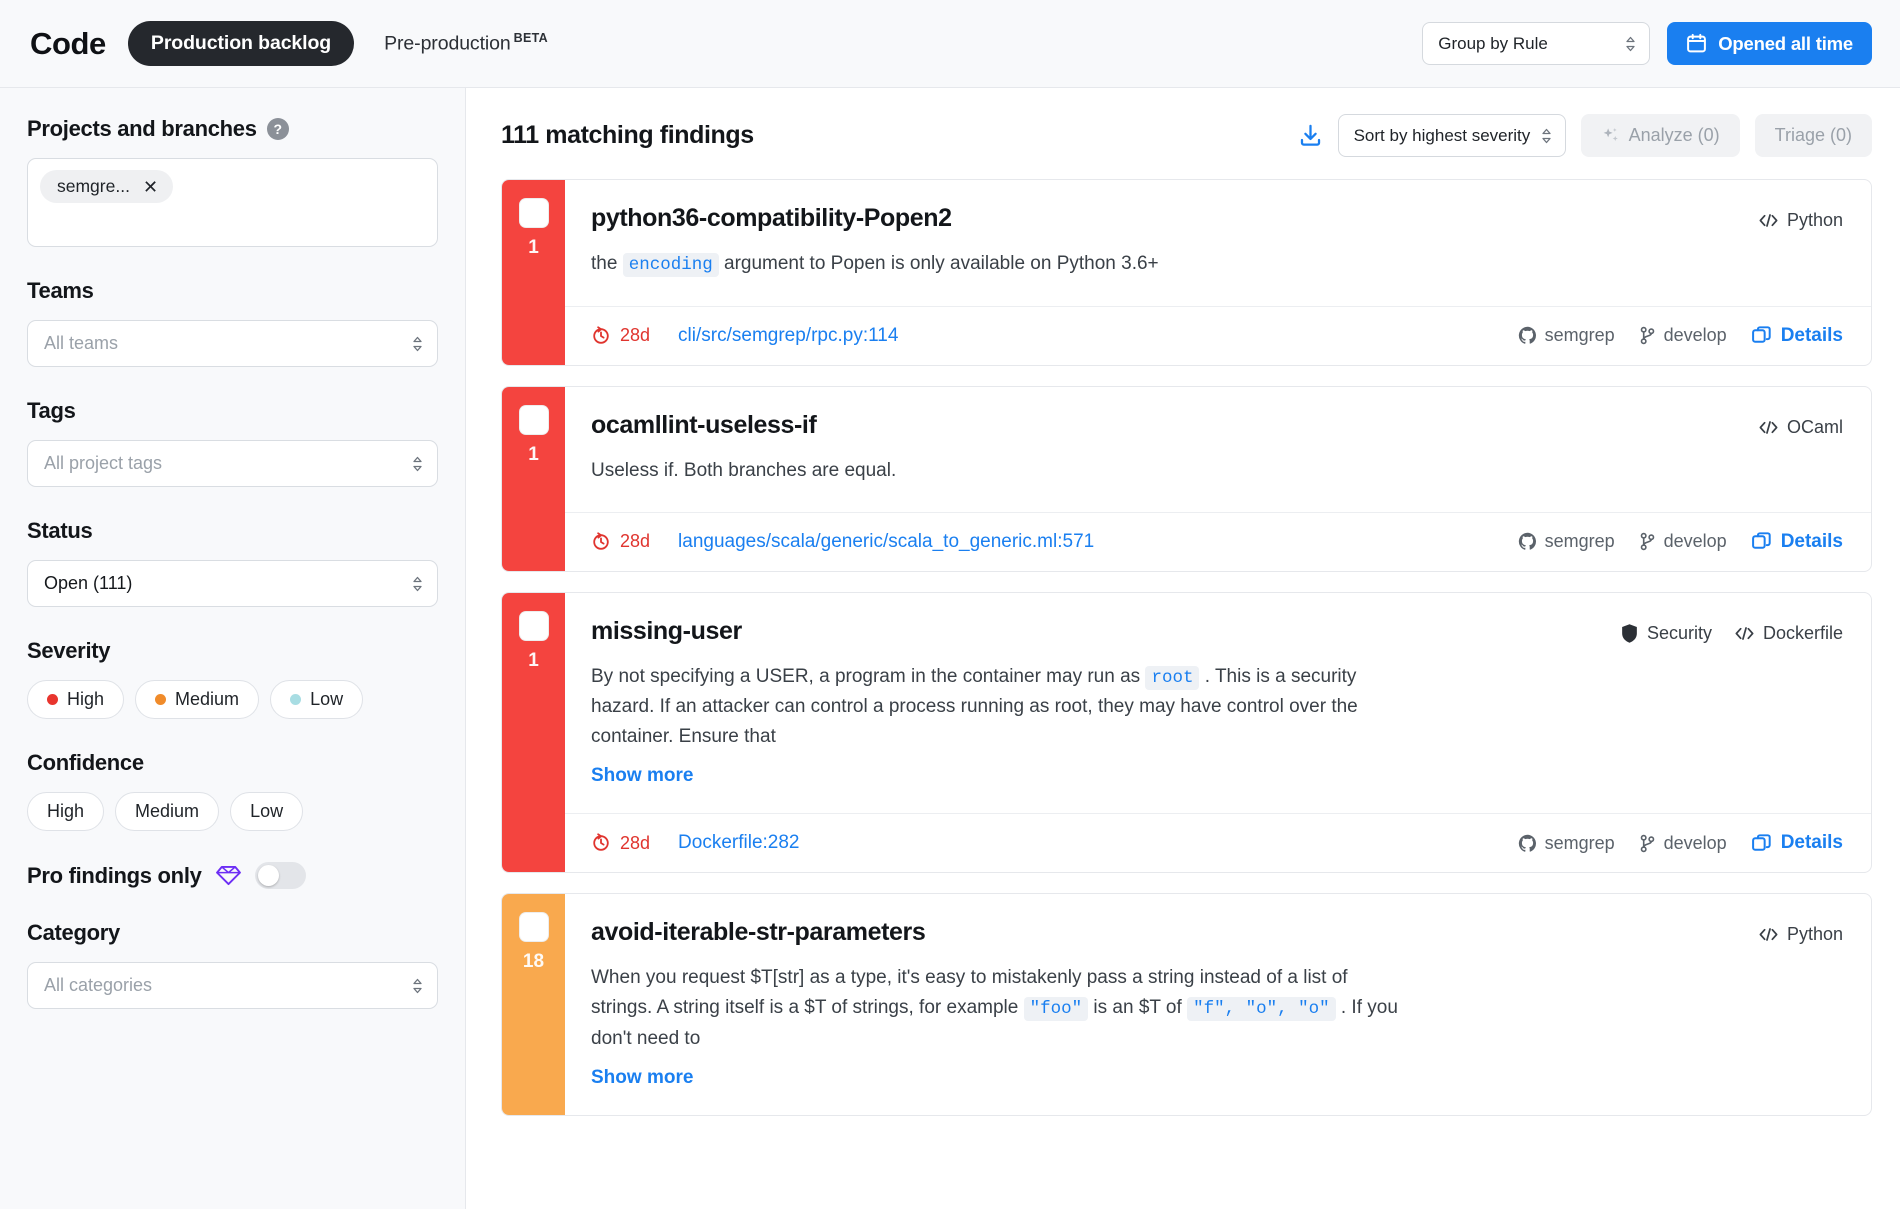 Image resolution: width=1900 pixels, height=1209 pixels. Describe the element at coordinates (1660, 135) in the screenshot. I see `analyze-button: Analyze (0)` at that location.